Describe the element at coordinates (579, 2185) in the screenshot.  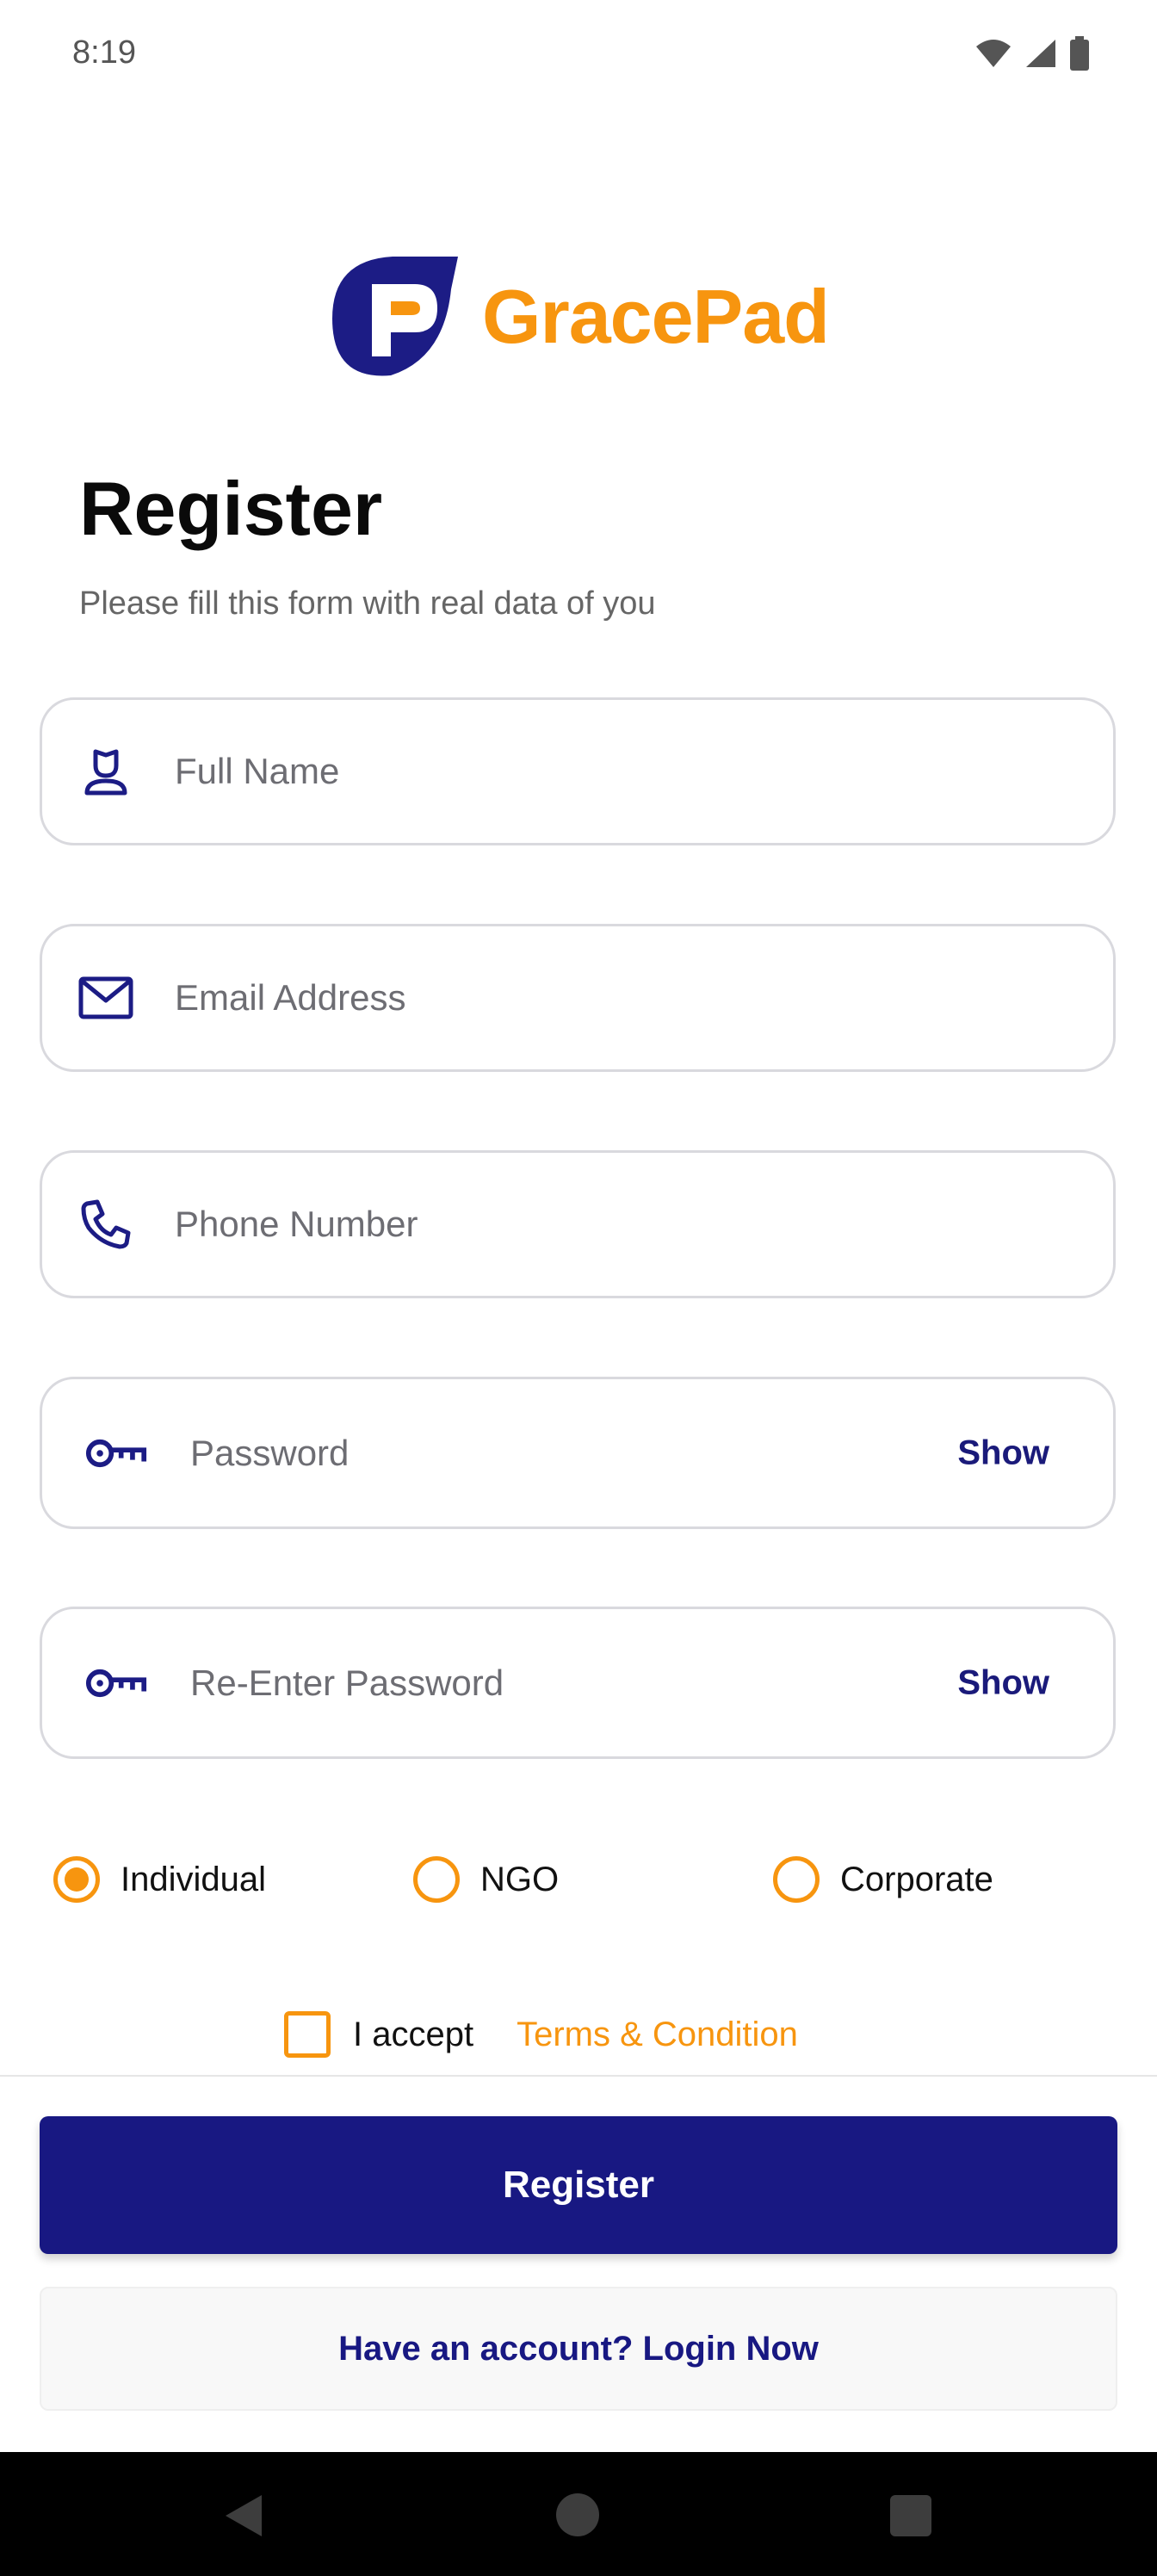
I see `register-button: Register` at that location.